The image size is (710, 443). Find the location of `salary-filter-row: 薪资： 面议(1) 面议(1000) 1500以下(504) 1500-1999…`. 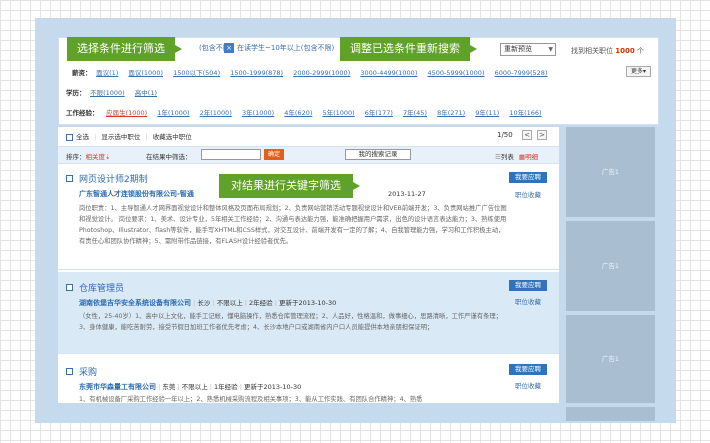

salary-filter-row: 薪资： 面议(1) 面议(1000) 1500以下(504) 1500-1999… is located at coordinates (310, 72).